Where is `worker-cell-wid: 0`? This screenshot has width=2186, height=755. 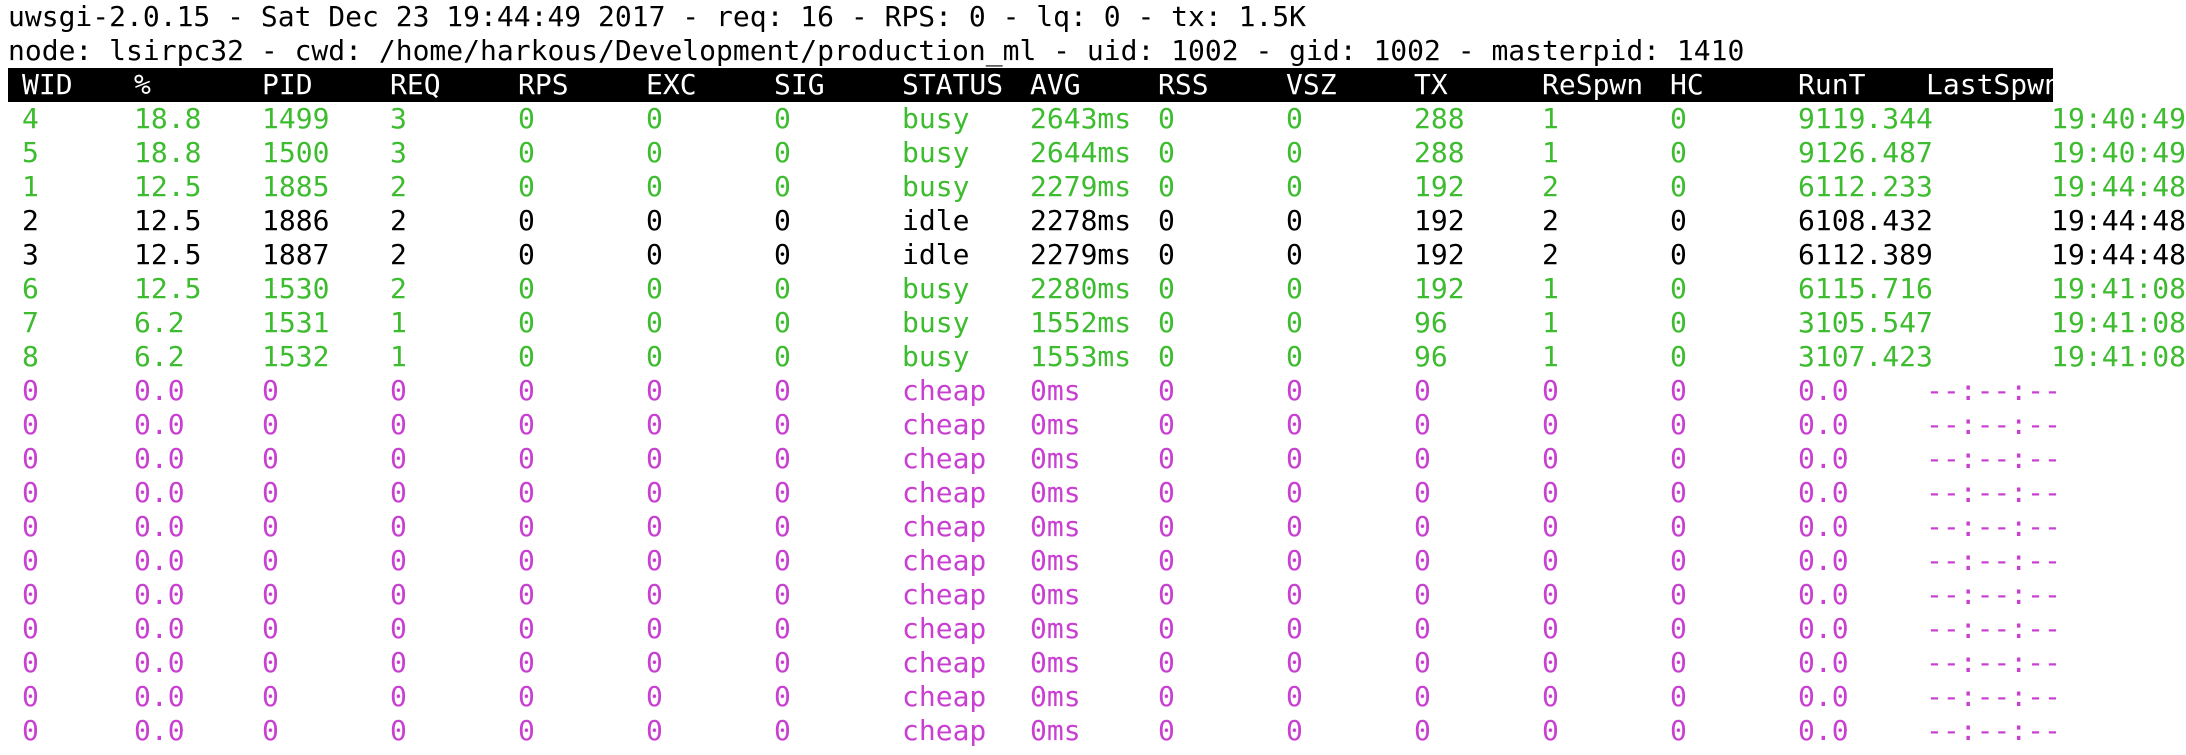 worker-cell-wid: 0 is located at coordinates (30, 458).